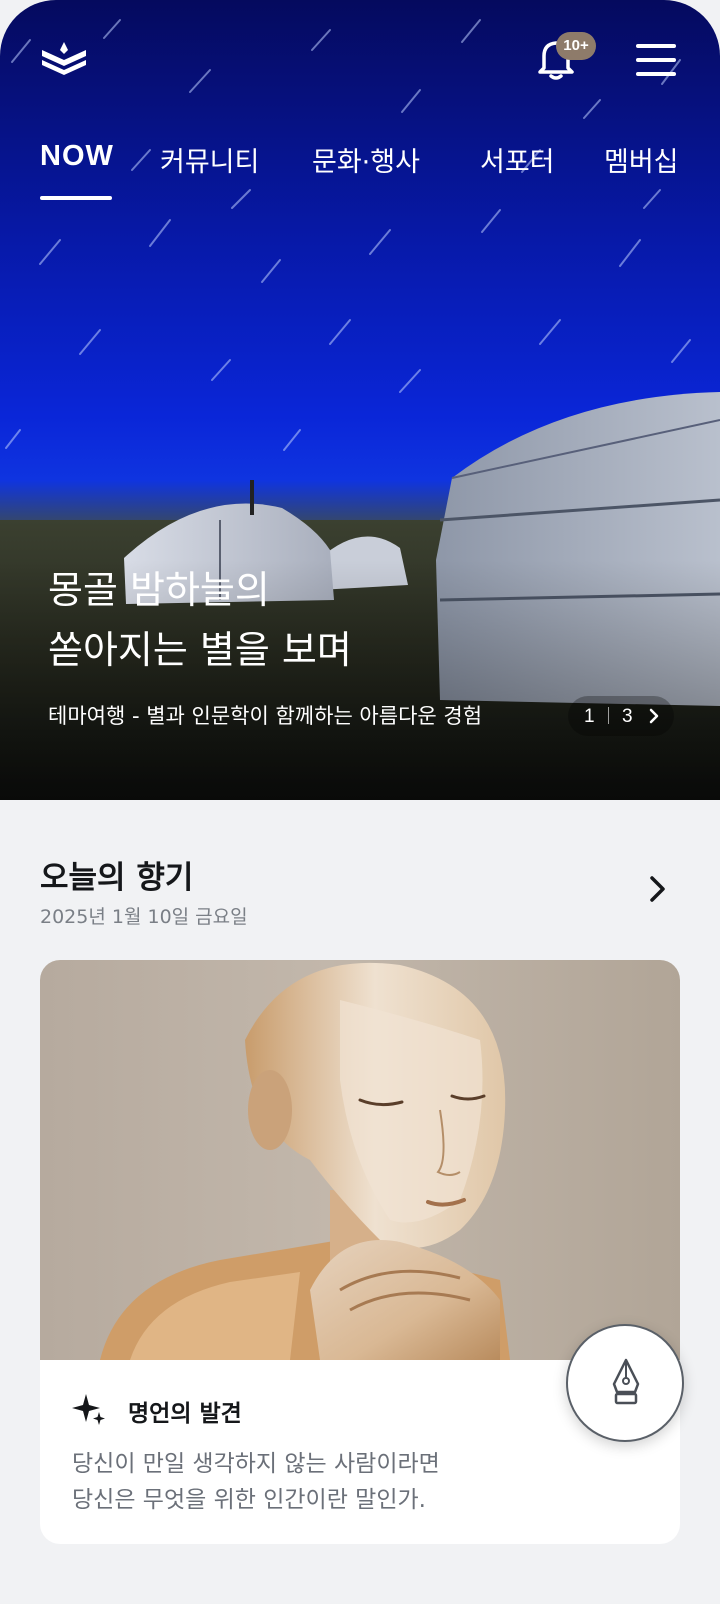 The image size is (720, 1604). I want to click on chevron-right-icon, so click(654, 716).